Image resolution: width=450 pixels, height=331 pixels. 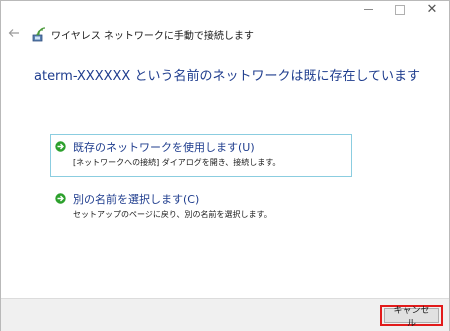 I want to click on wireless-network-icon, so click(x=39, y=34).